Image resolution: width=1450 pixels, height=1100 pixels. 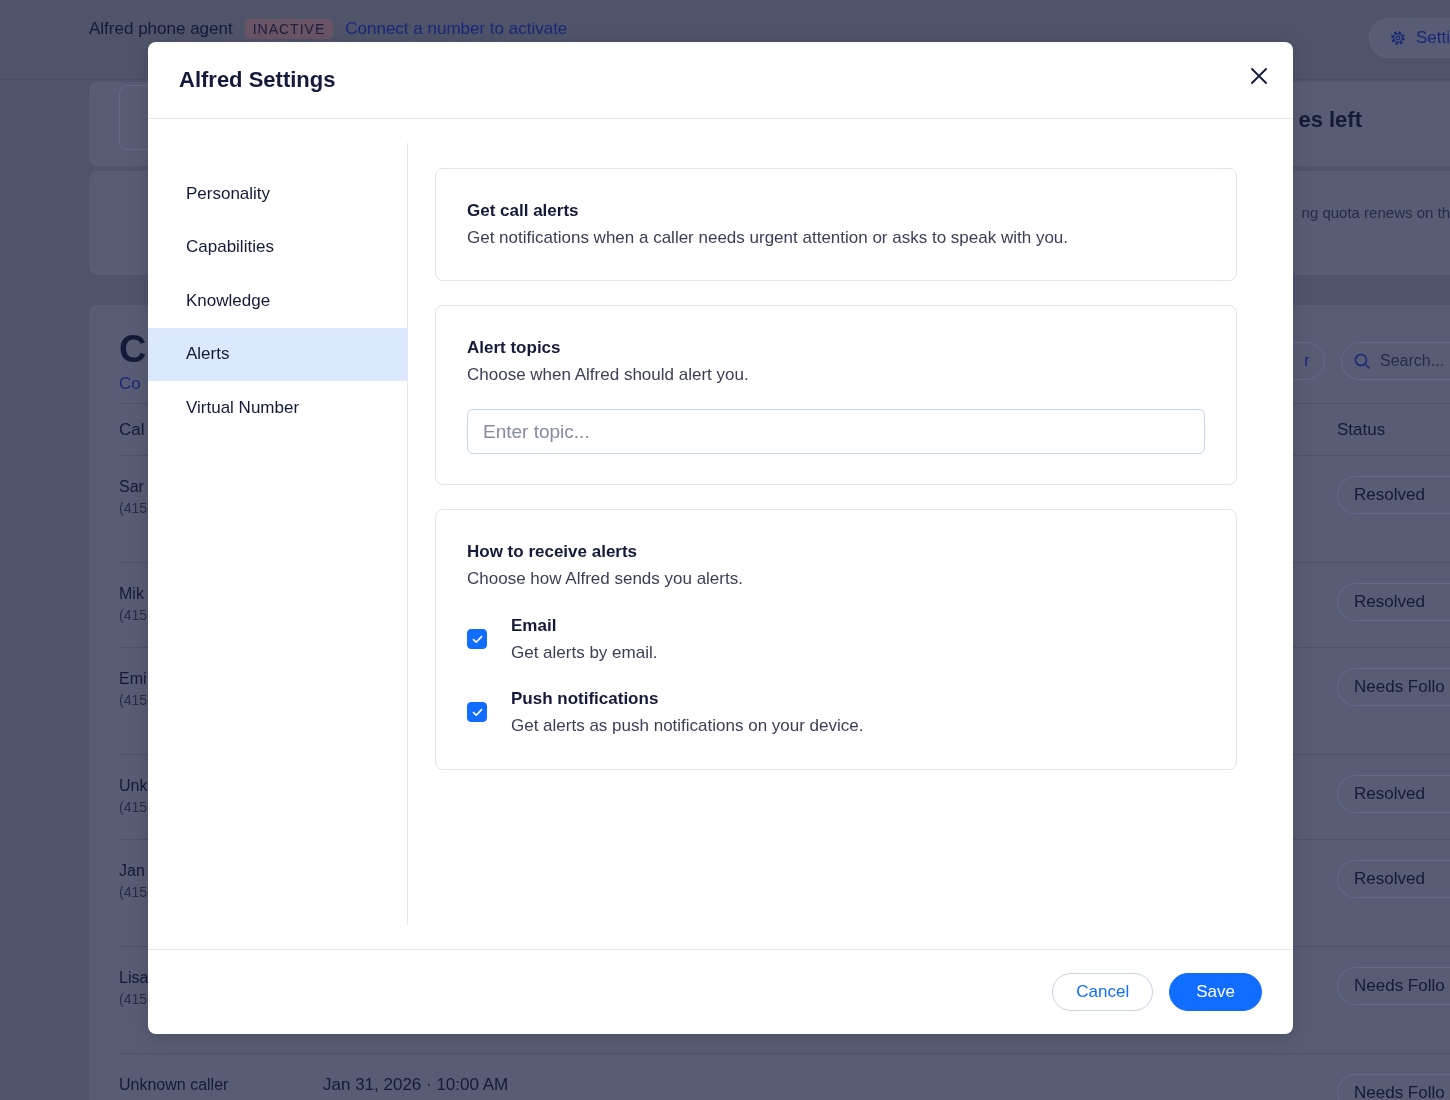 What do you see at coordinates (277, 247) in the screenshot?
I see `nav-item: Capabilities` at bounding box center [277, 247].